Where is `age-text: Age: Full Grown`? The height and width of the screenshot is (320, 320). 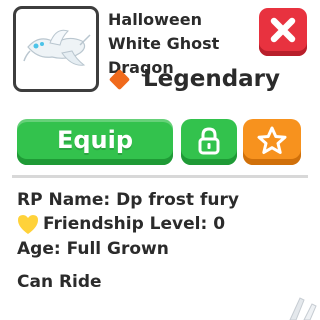
age-text: Age: Full Grown is located at coordinates (93, 249).